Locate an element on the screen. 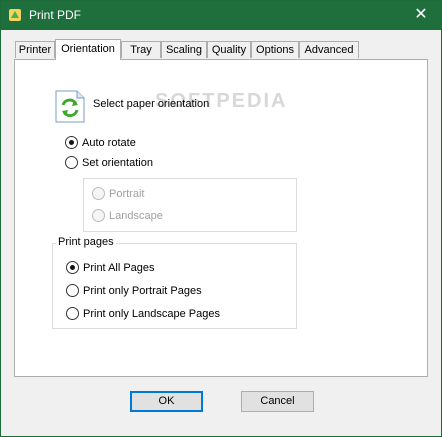 The image size is (442, 437). tab-orientation: Orientation is located at coordinates (88, 49).